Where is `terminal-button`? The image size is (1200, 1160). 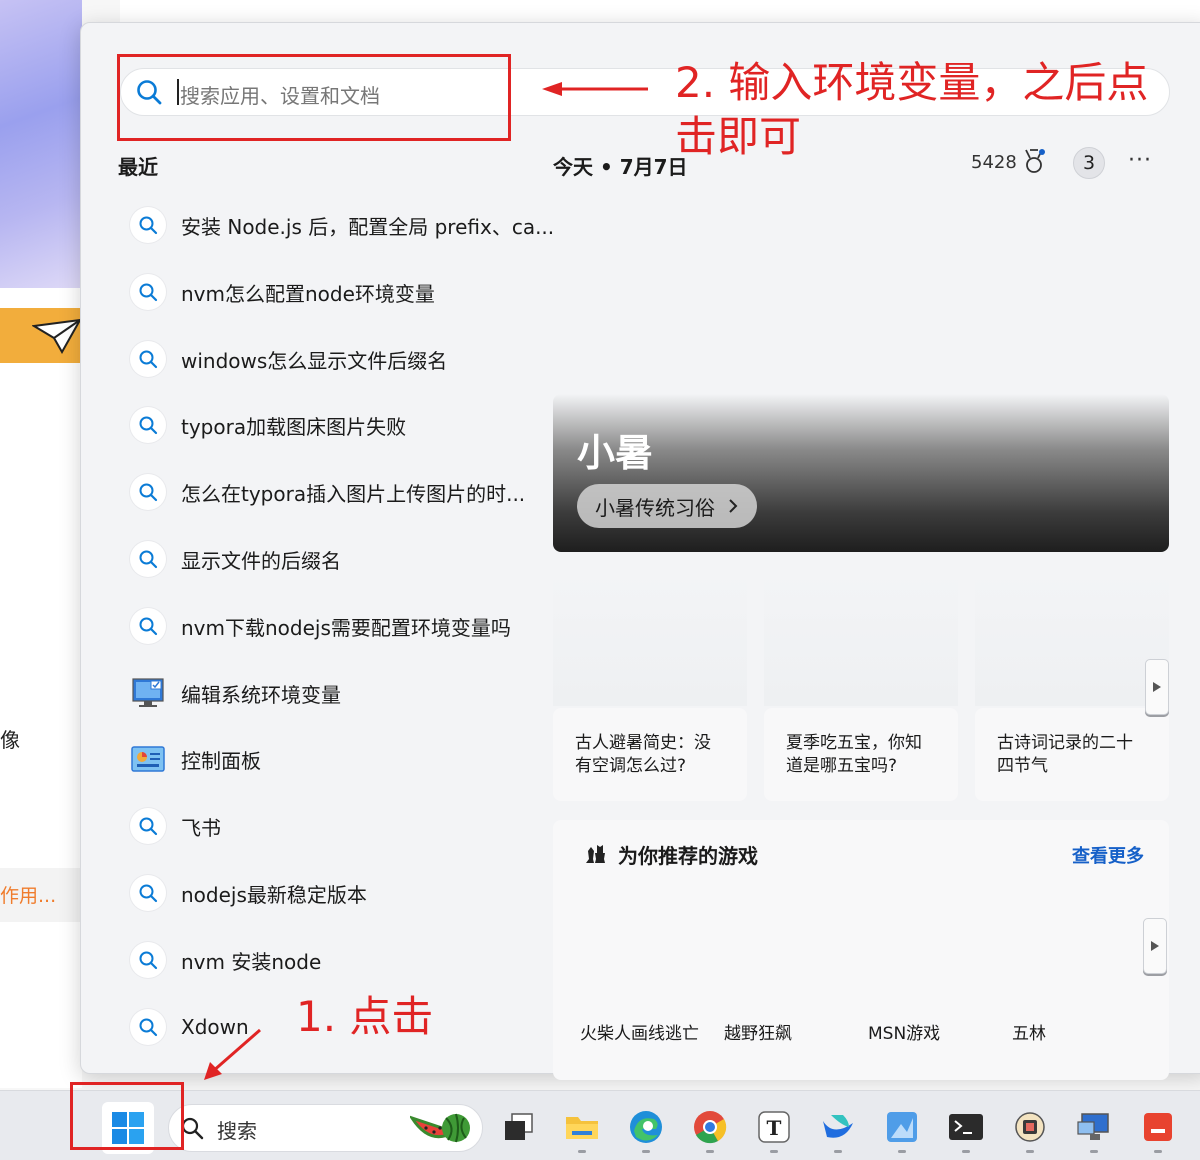 terminal-button is located at coordinates (966, 1127).